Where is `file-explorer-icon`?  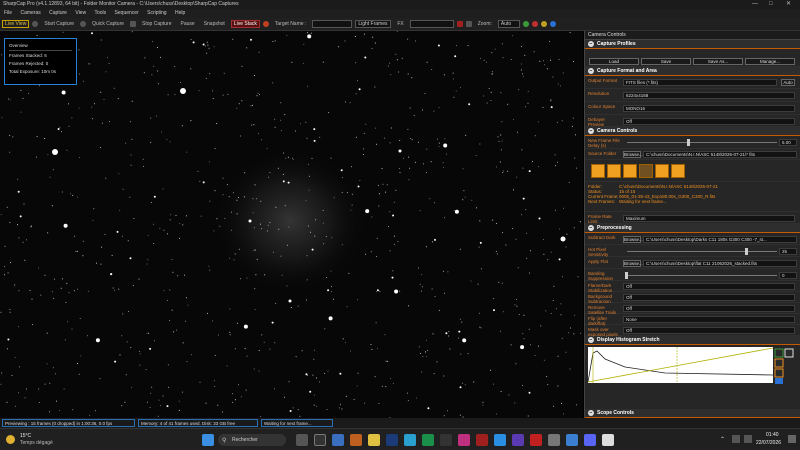
file-explorer-icon is located at coordinates (374, 440).